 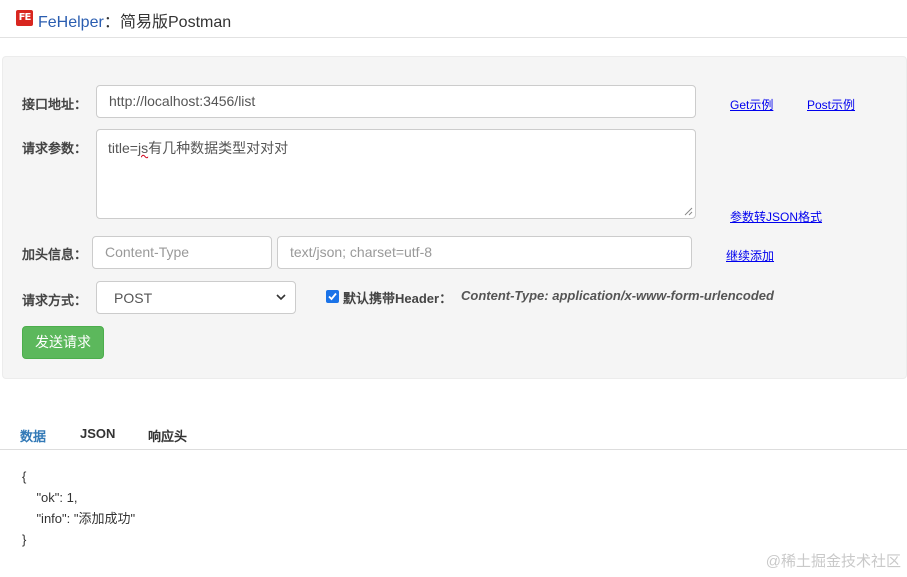 I want to click on method-select-value: POST, so click(x=133, y=298).